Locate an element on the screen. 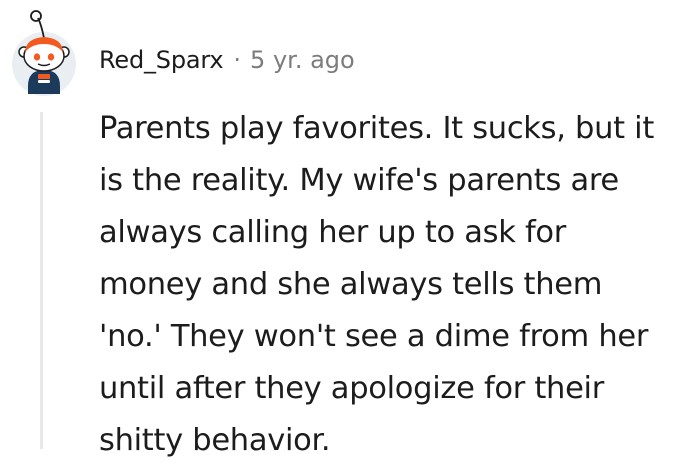 Image resolution: width=700 pixels, height=467 pixels. comment-body-line: Parents play favorites. It sucks, but it is located at coordinates (377, 128).